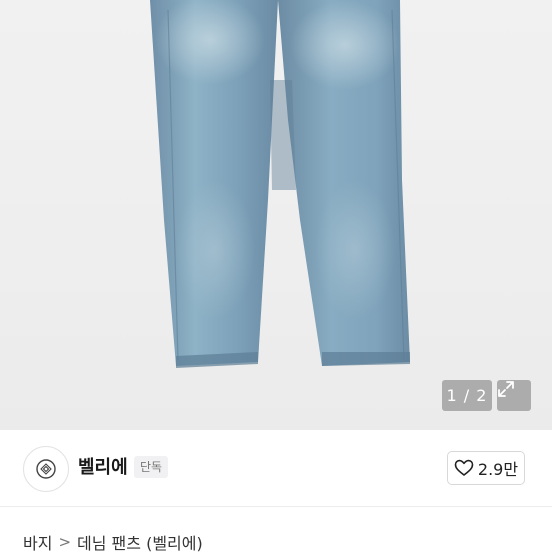 This screenshot has width=552, height=554. I want to click on like-button: 2.9만, so click(486, 468).